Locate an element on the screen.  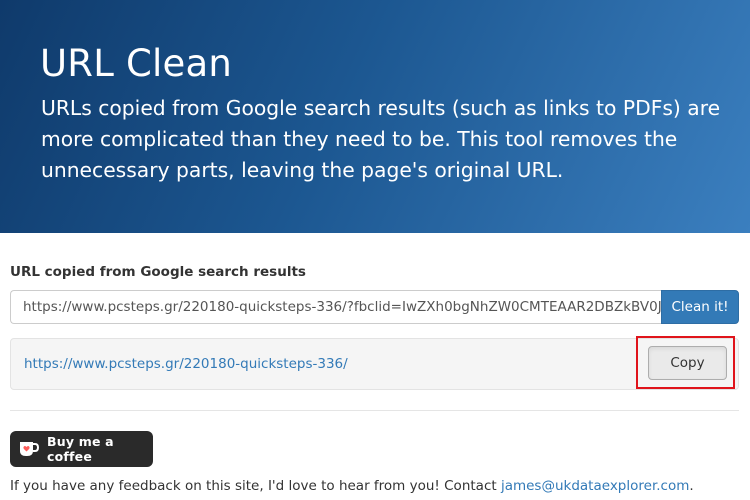
section-divider is located at coordinates (374, 410).